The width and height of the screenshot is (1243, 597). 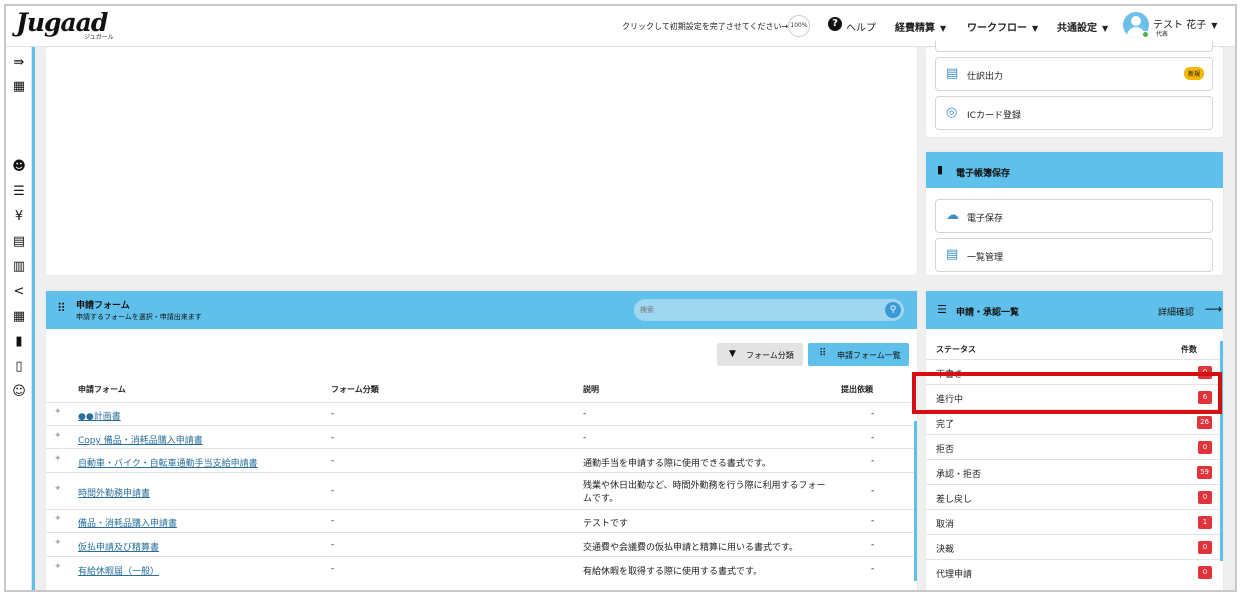 I want to click on help-icon: ?, so click(x=835, y=24).